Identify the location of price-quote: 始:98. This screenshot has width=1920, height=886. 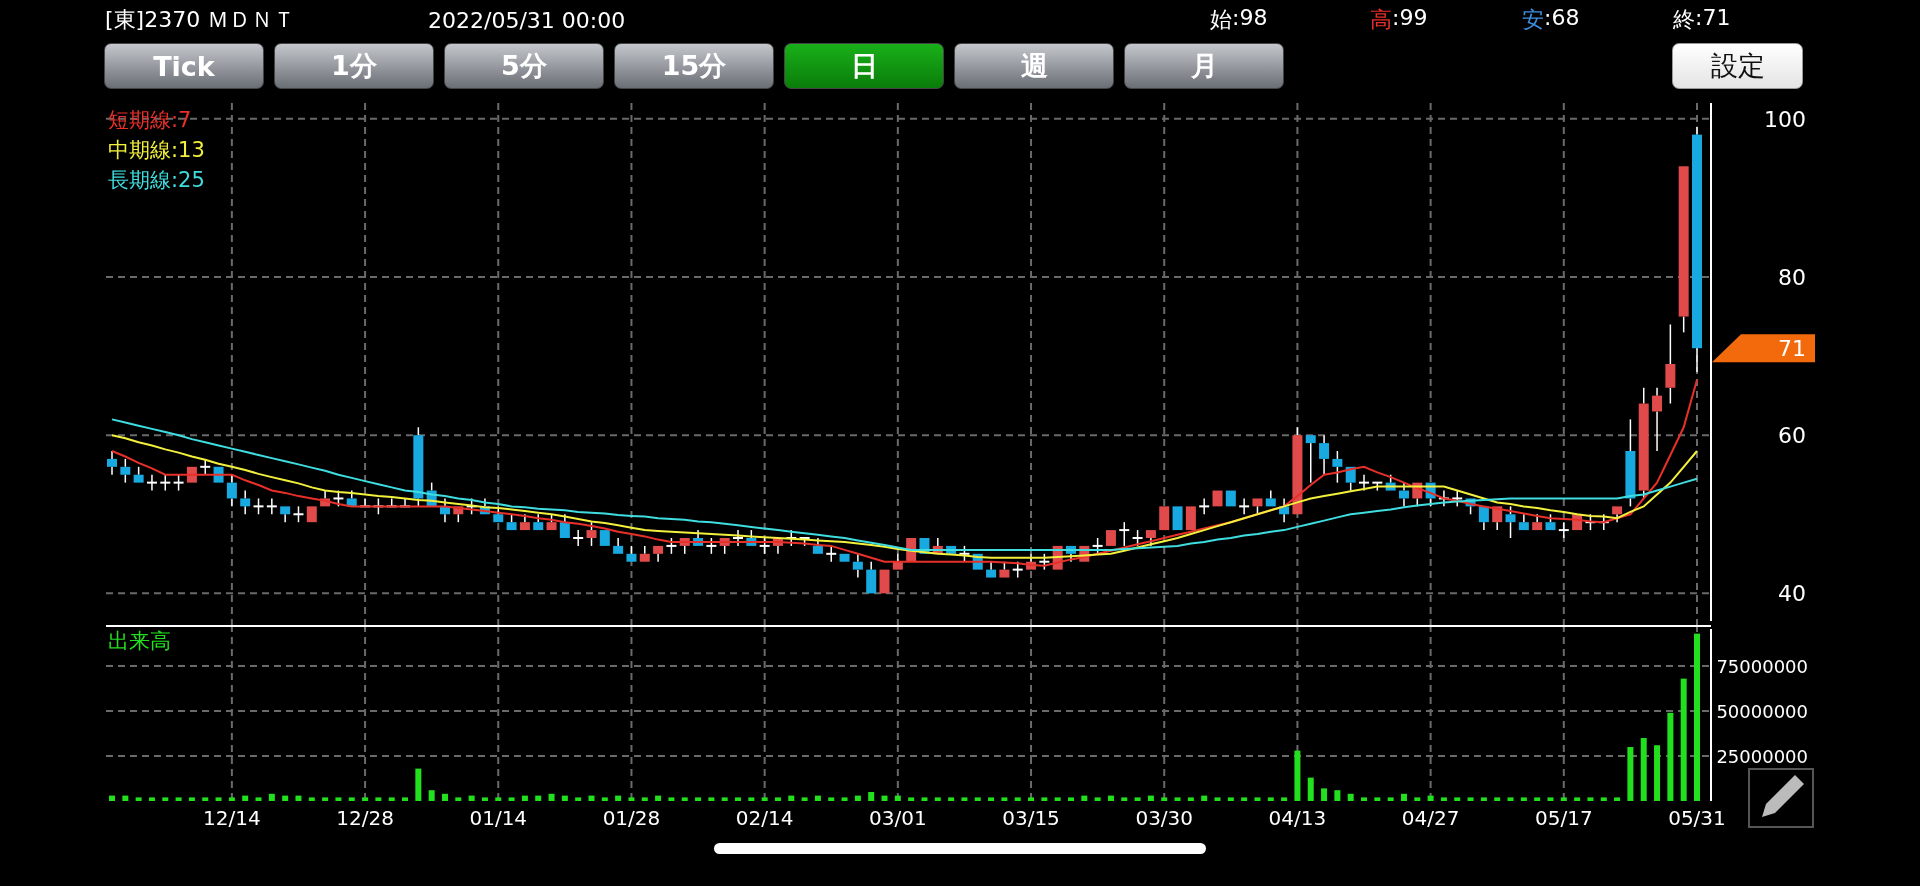
(1239, 19).